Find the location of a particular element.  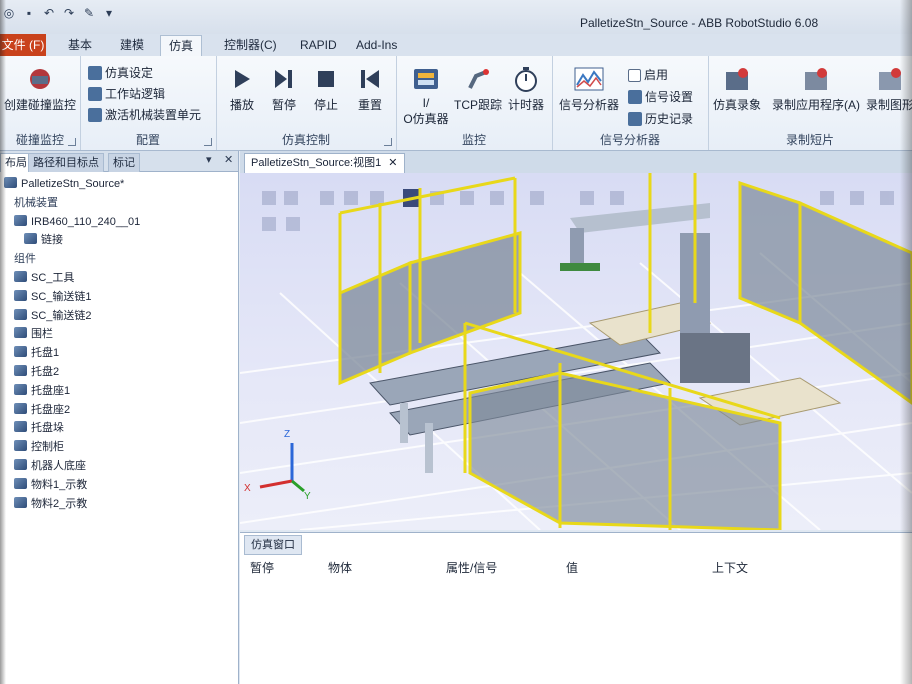

create-collision-monitor-label: 创建碰撞监控 is located at coordinates (39, 105).